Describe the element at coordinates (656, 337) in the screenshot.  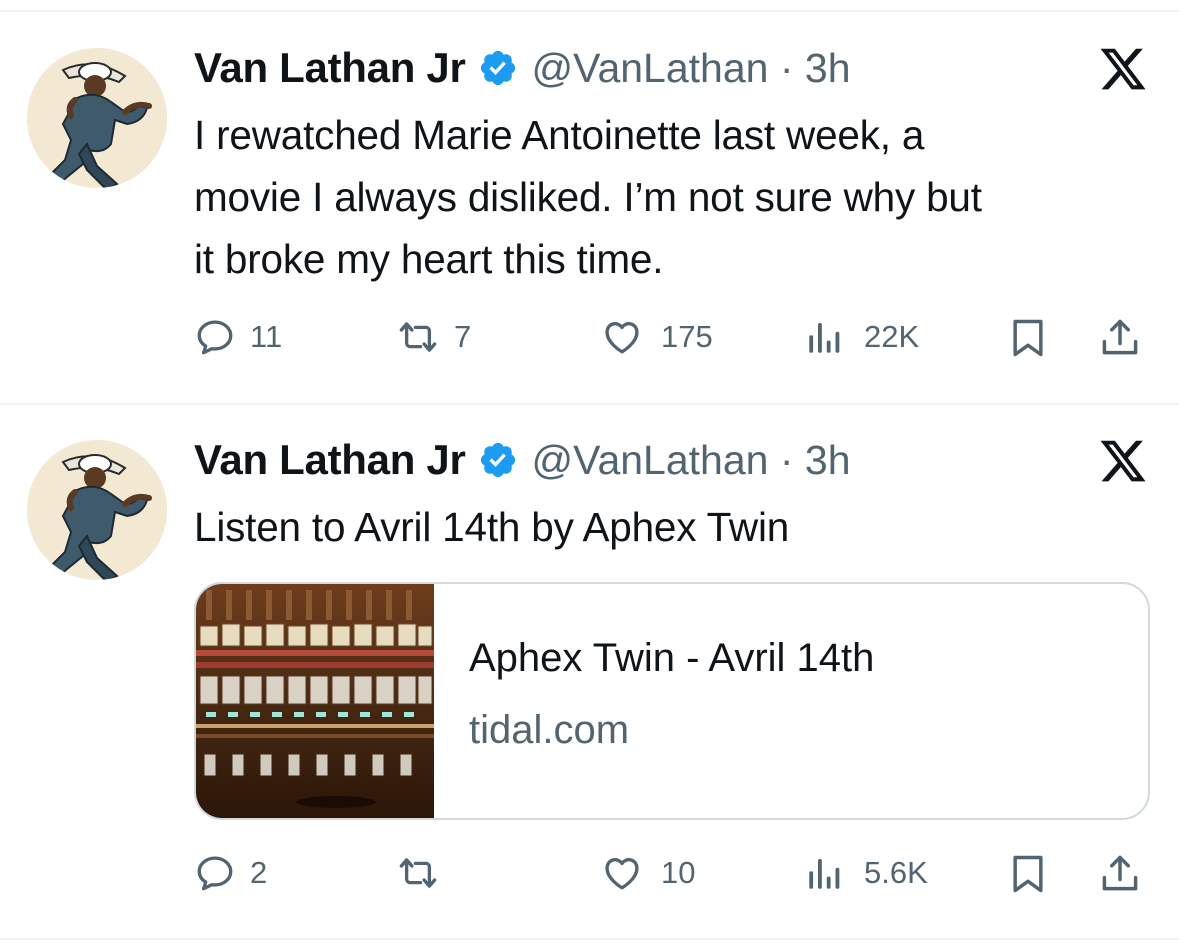
I see `like-button: 175` at that location.